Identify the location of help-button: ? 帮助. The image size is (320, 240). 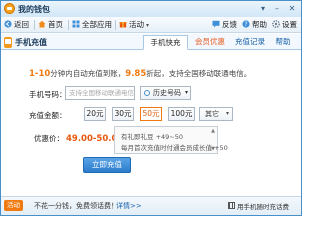
(254, 25).